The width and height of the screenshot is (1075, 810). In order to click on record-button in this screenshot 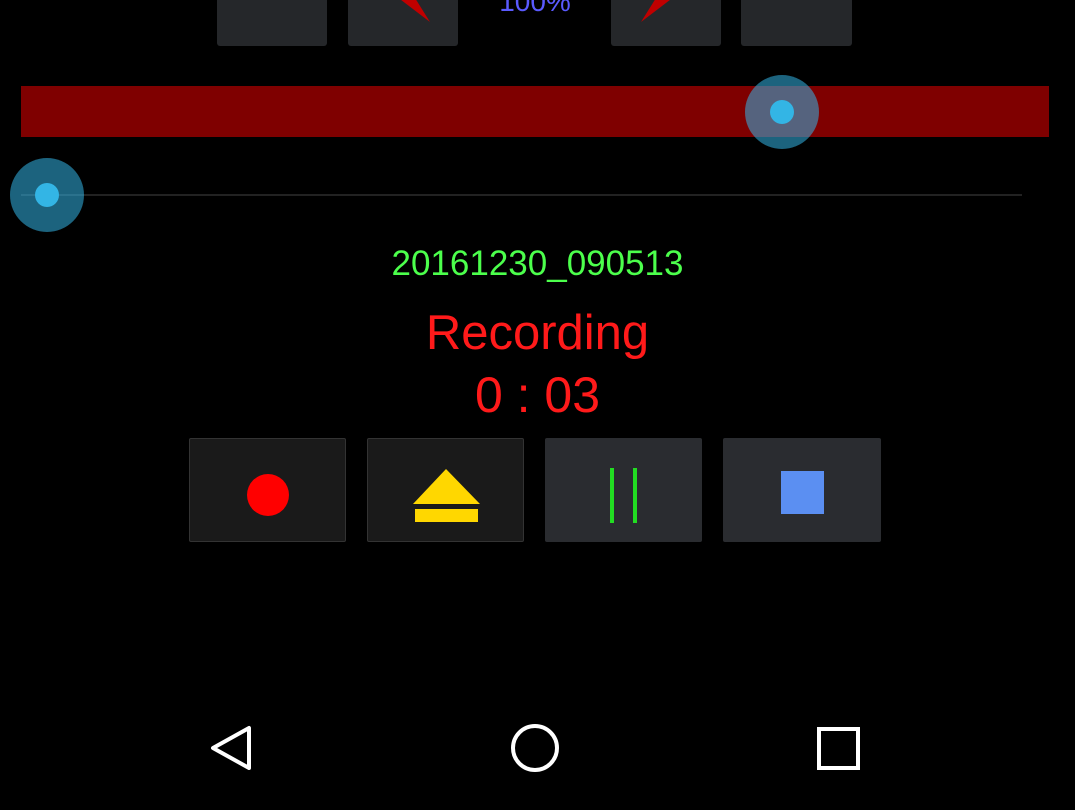, I will do `click(267, 490)`.